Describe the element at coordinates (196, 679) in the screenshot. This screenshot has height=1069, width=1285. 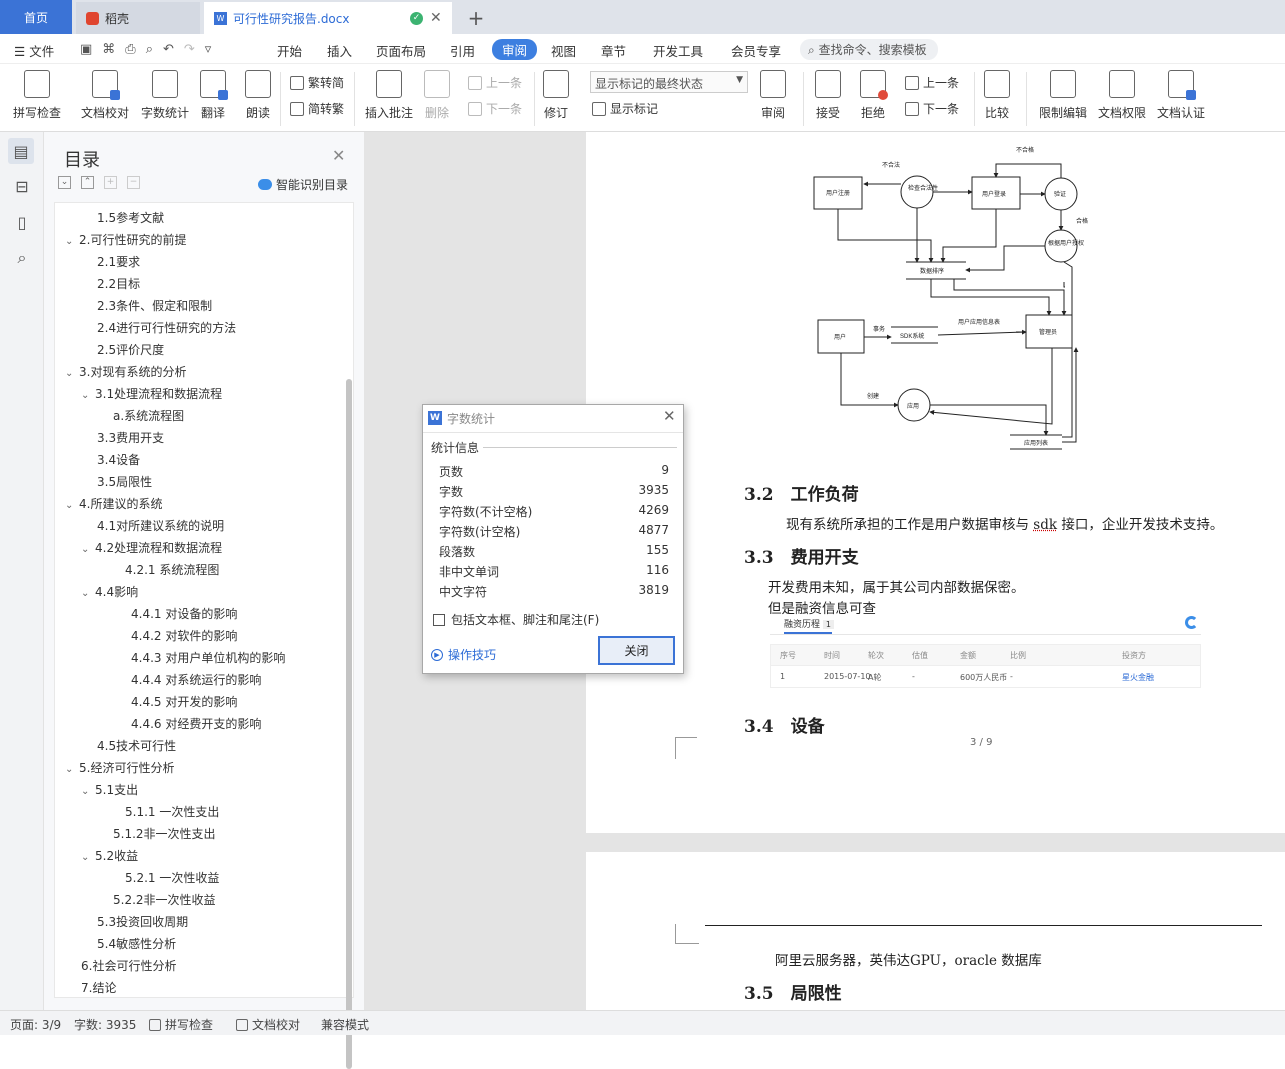
I see `toc-item: 4.4.4 对系统运行的影响` at that location.